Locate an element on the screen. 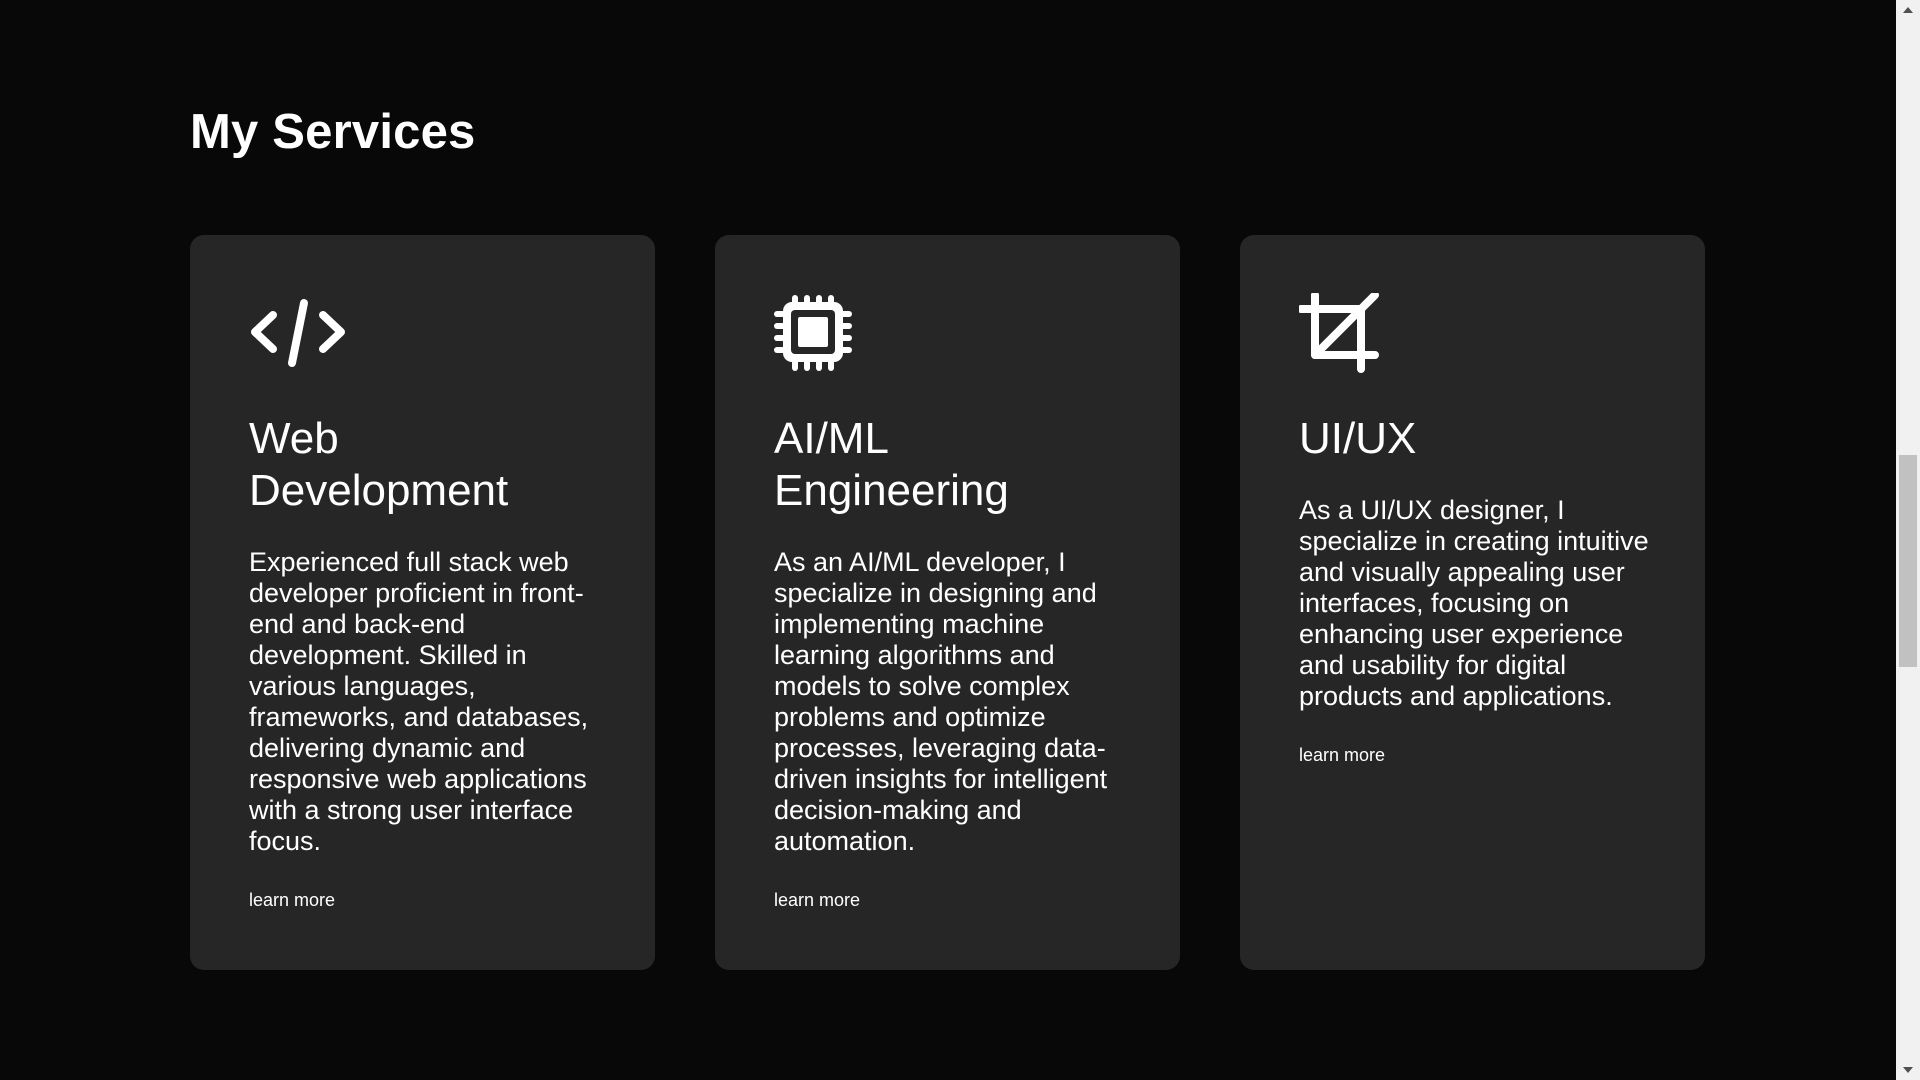 Image resolution: width=1920 pixels, height=1080 pixels. service-title-line: AI/ML is located at coordinates (831, 438).